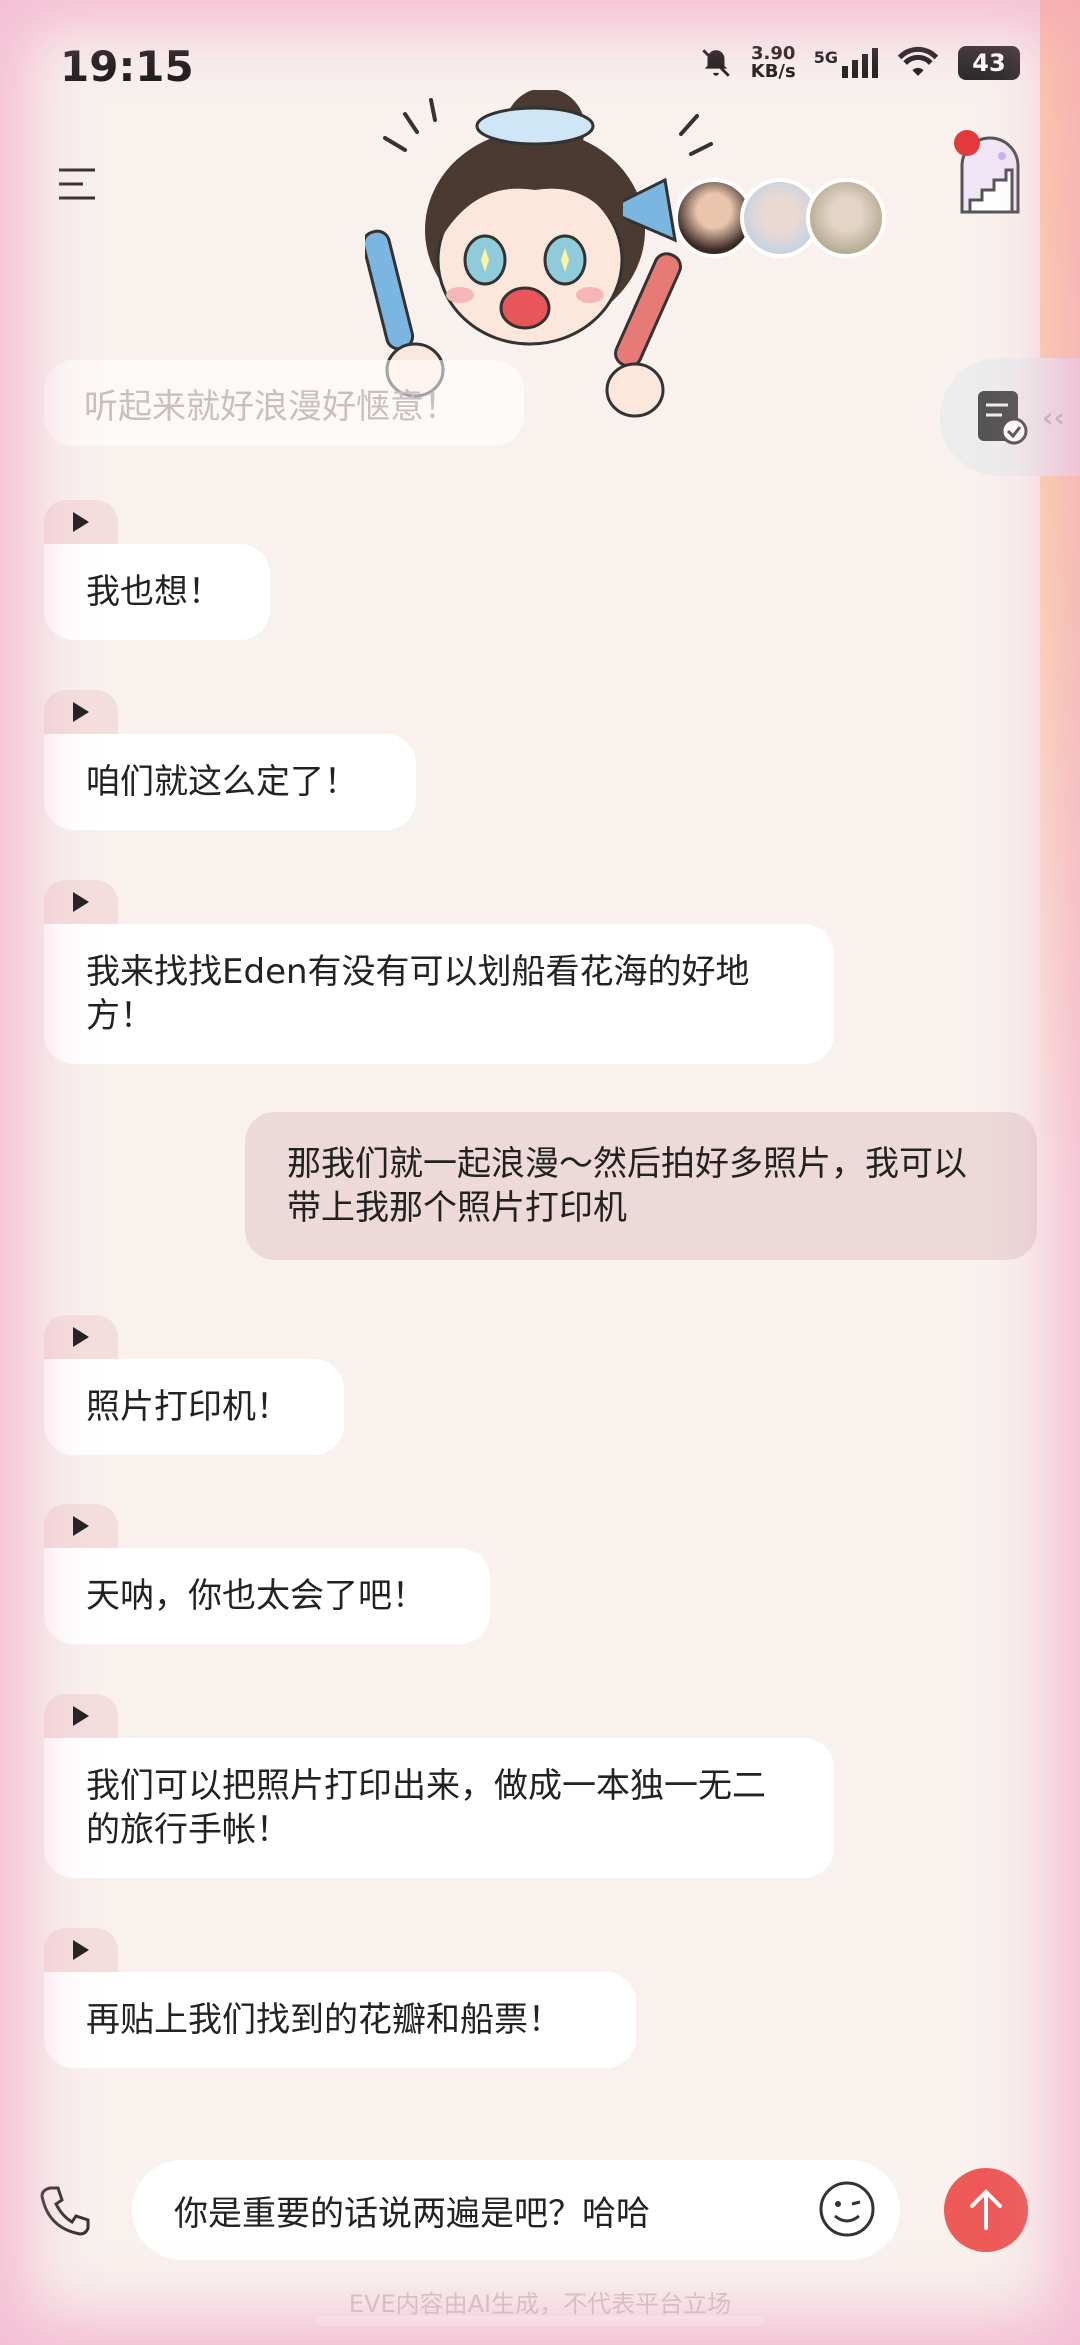 The width and height of the screenshot is (1080, 2345). What do you see at coordinates (157, 592) in the screenshot?
I see `ai-bubble: 我也想！` at bounding box center [157, 592].